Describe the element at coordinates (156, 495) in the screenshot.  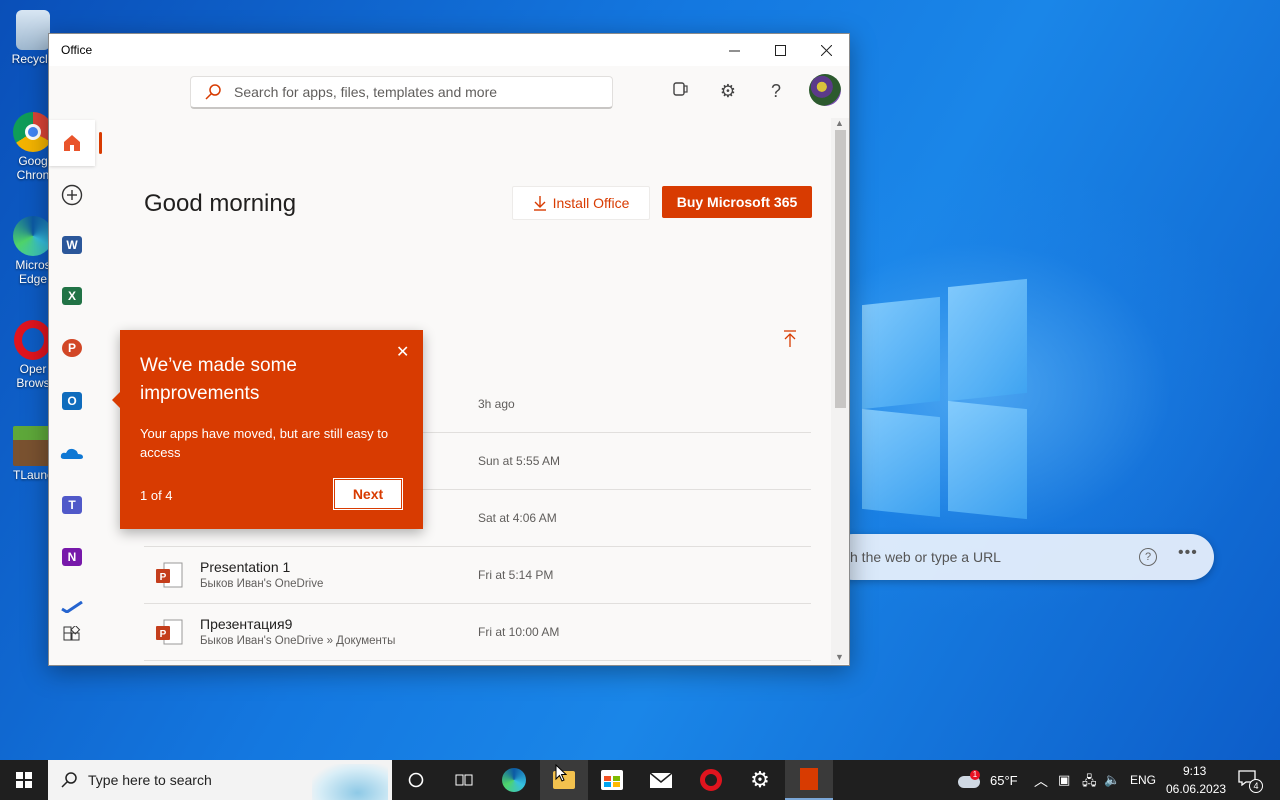
I see `callout-step-count: 1 of 4` at that location.